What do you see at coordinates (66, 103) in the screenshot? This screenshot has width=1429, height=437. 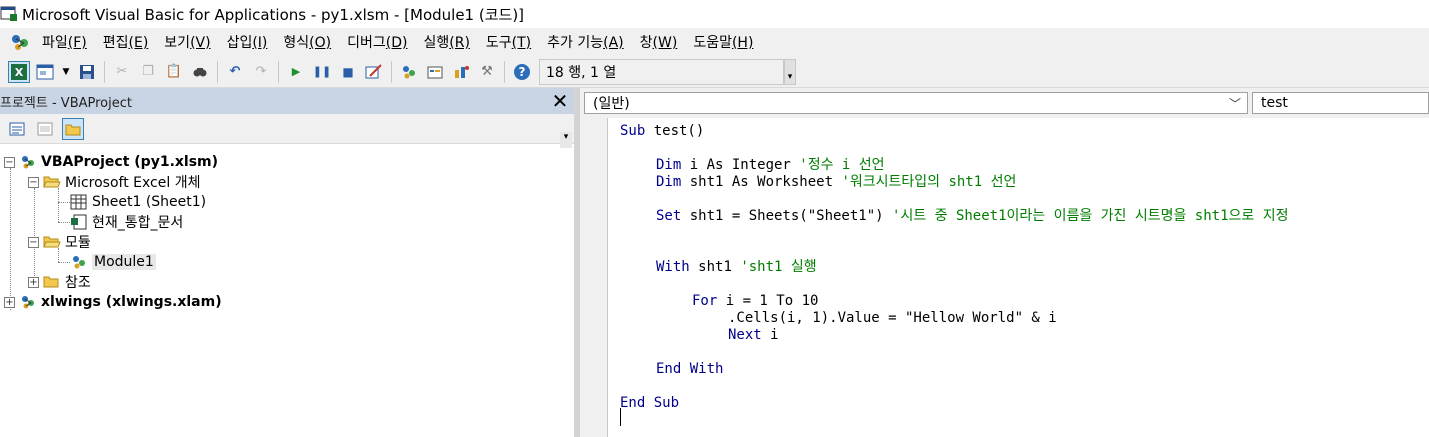 I see `project-explorer-title: 프로젝트 - VBAProject` at bounding box center [66, 103].